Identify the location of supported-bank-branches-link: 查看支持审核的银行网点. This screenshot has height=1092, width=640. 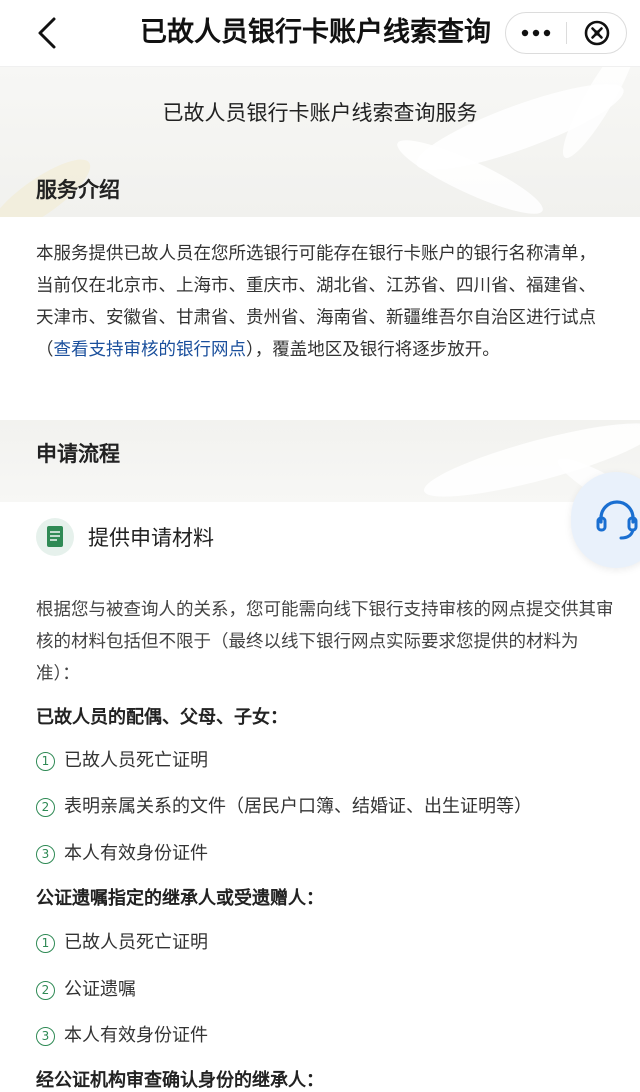
(150, 350).